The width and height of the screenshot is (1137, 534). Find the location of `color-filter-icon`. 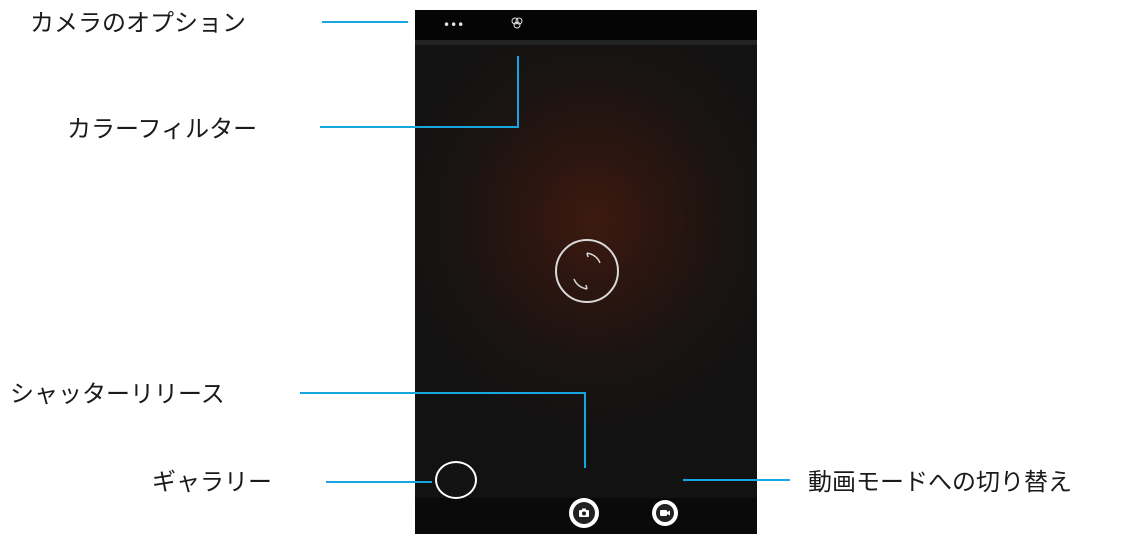

color-filter-icon is located at coordinates (517, 23).